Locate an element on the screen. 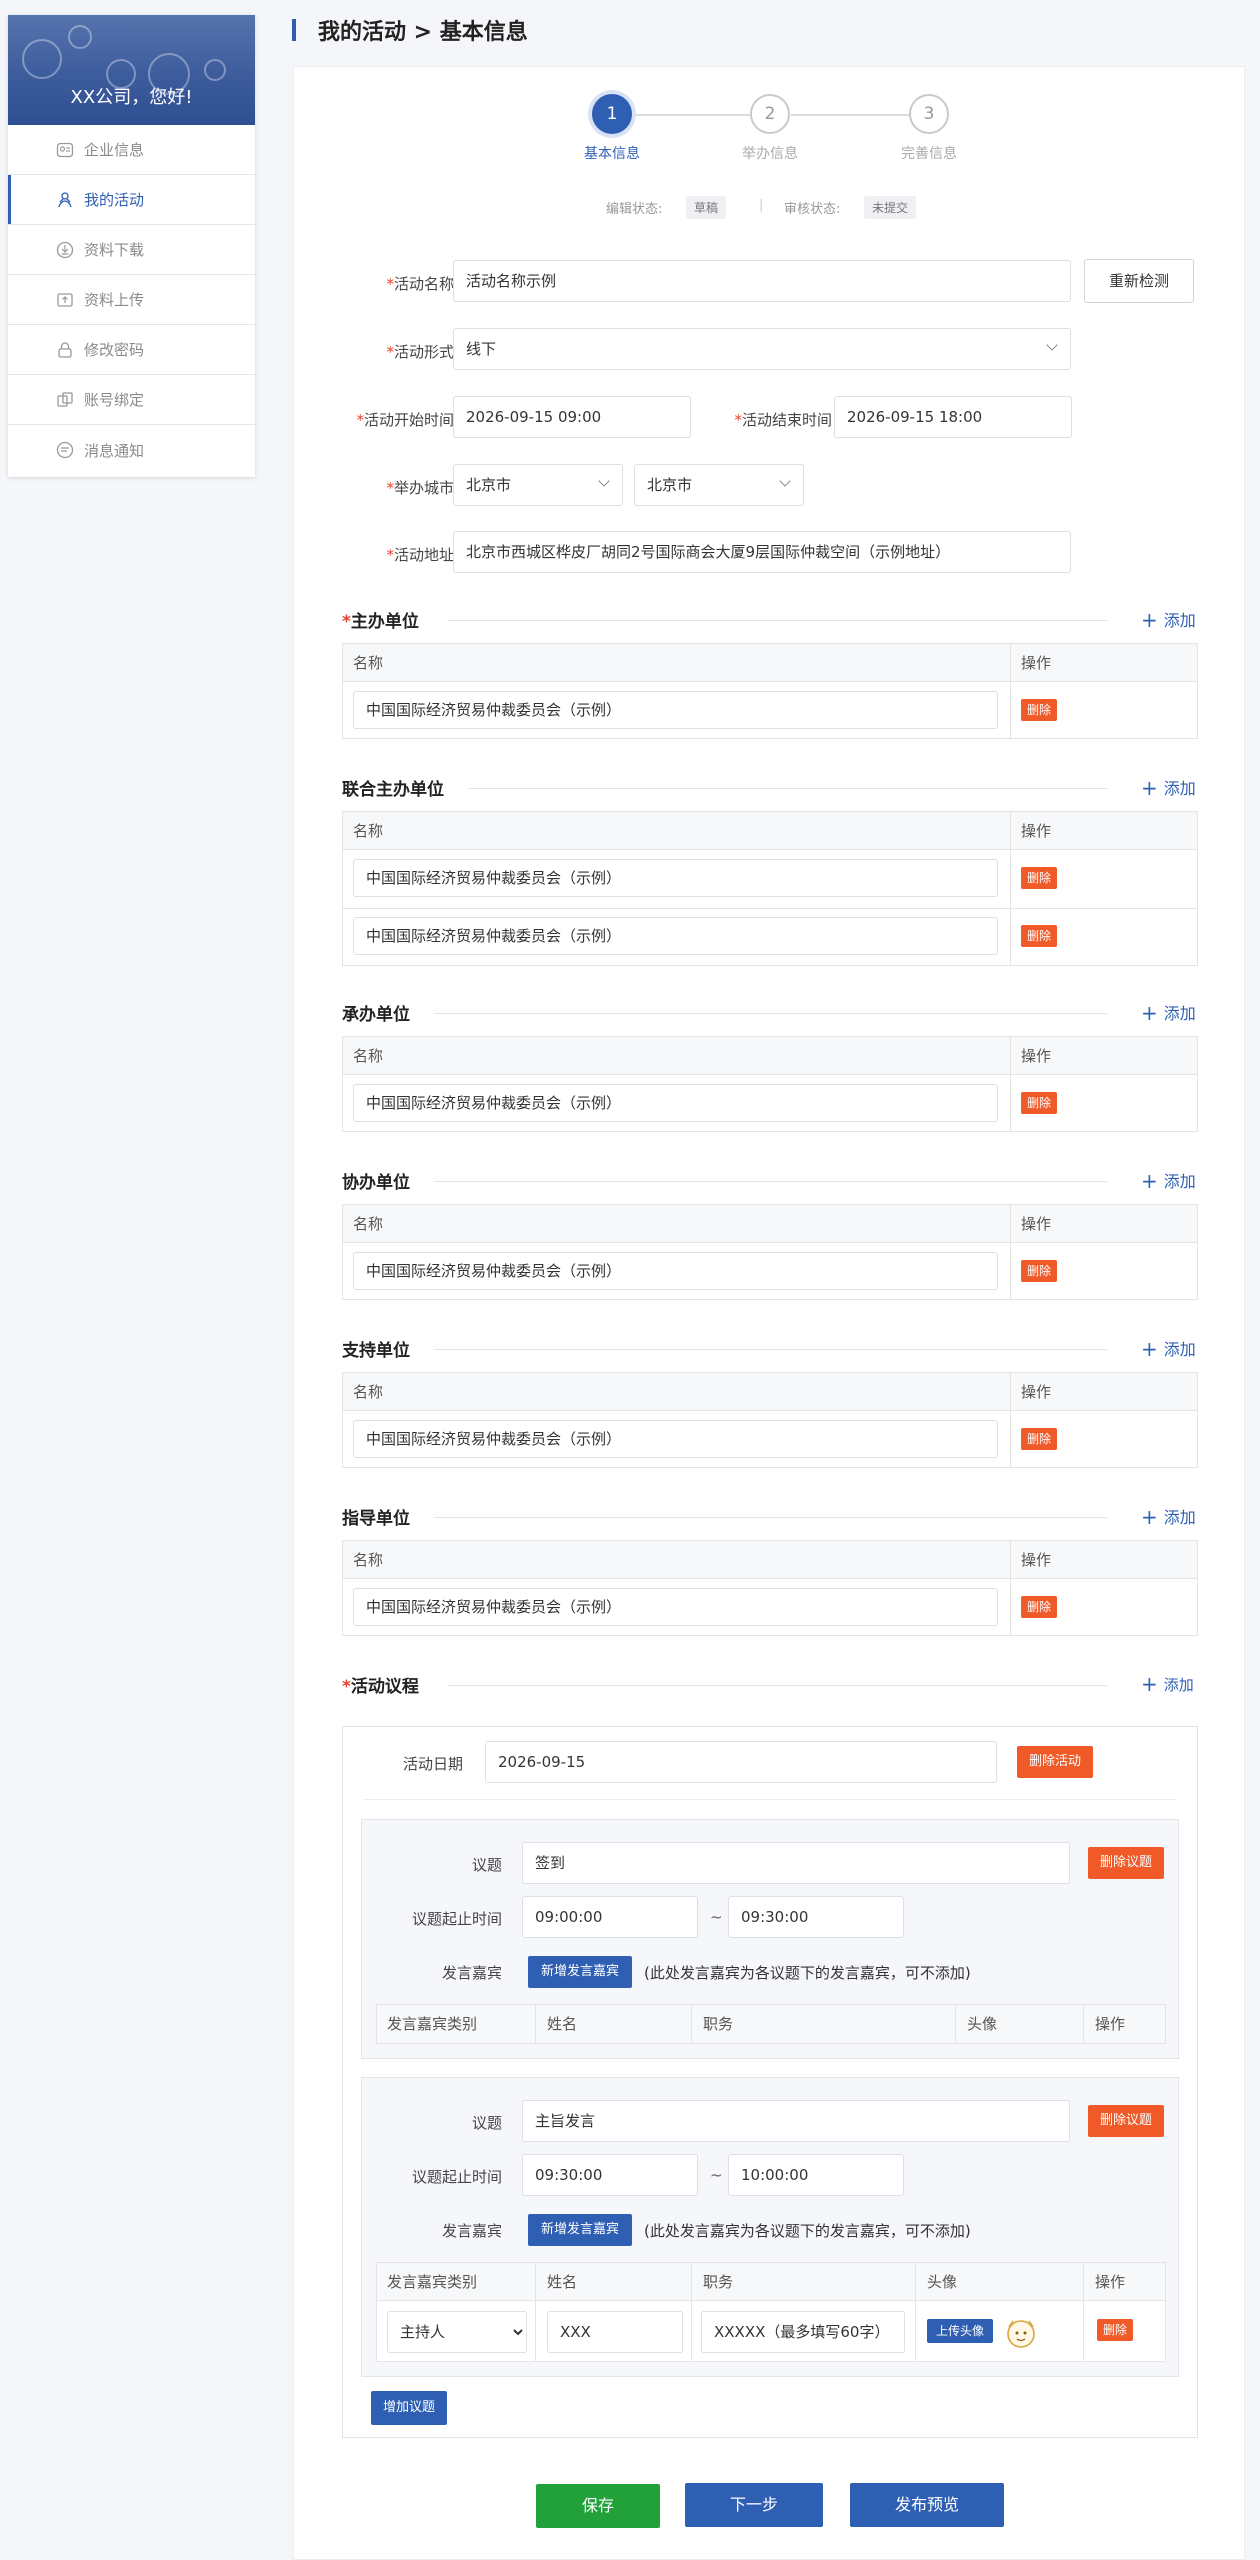 The width and height of the screenshot is (1260, 2560). activity-date-input: 2026-09-15 is located at coordinates (741, 1762).